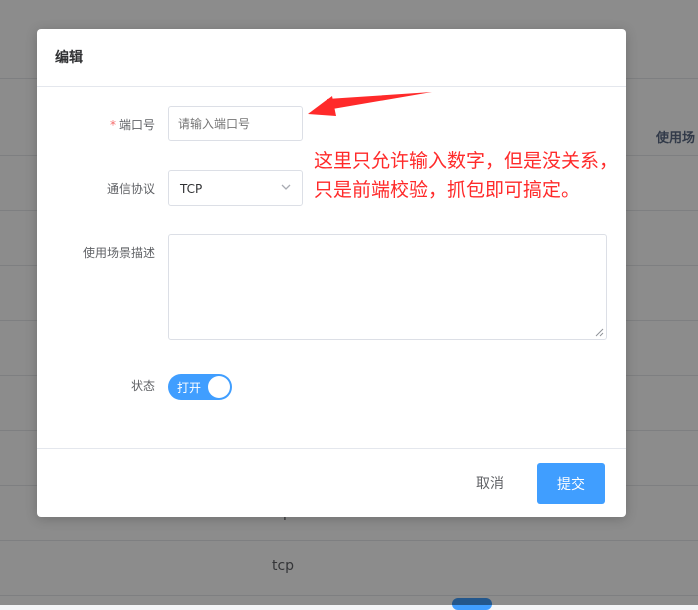 Image resolution: width=698 pixels, height=610 pixels. What do you see at coordinates (130, 189) in the screenshot?
I see `protocol-label: 通信协议` at bounding box center [130, 189].